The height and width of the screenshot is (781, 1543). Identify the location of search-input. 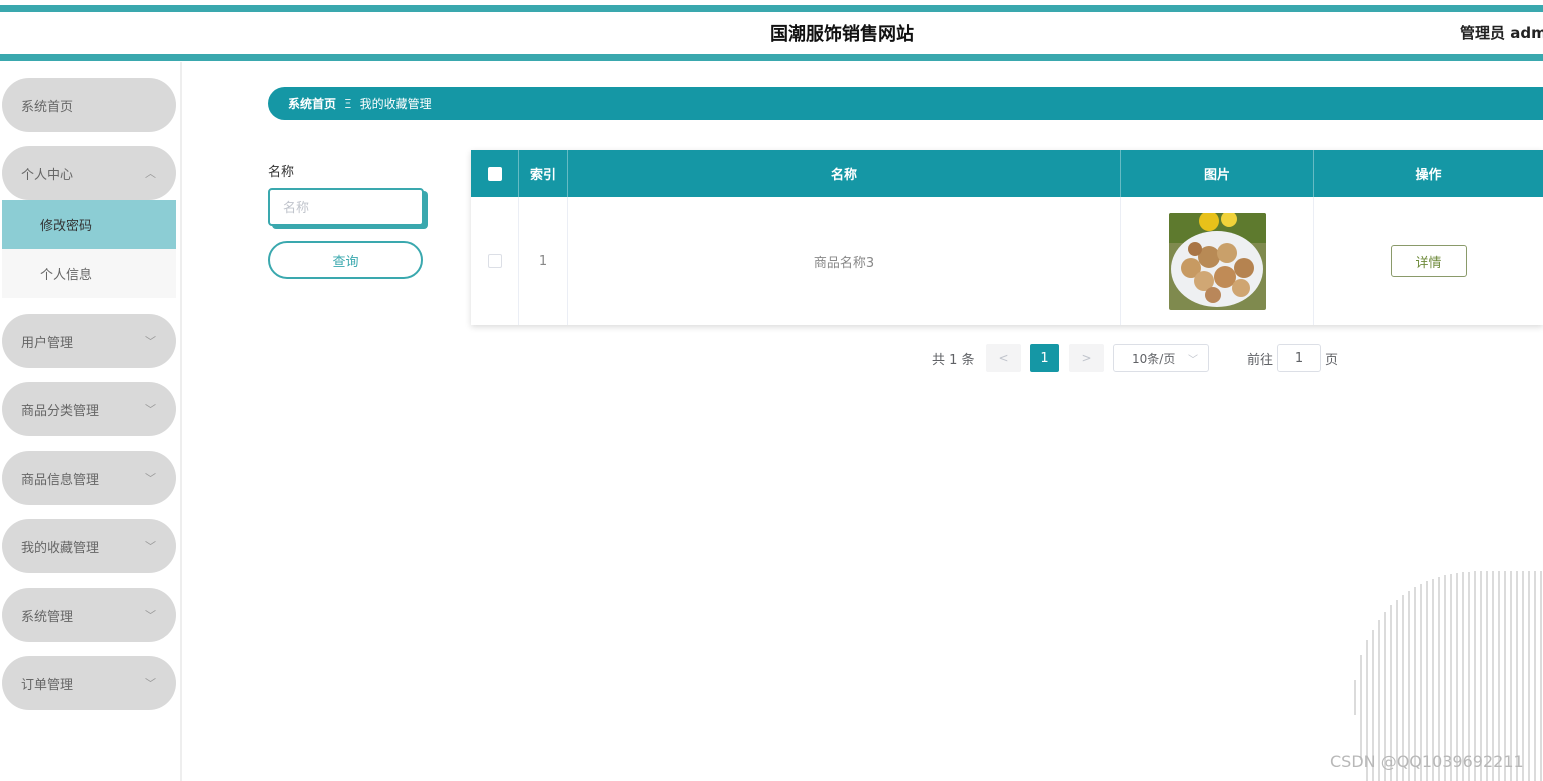
(346, 207).